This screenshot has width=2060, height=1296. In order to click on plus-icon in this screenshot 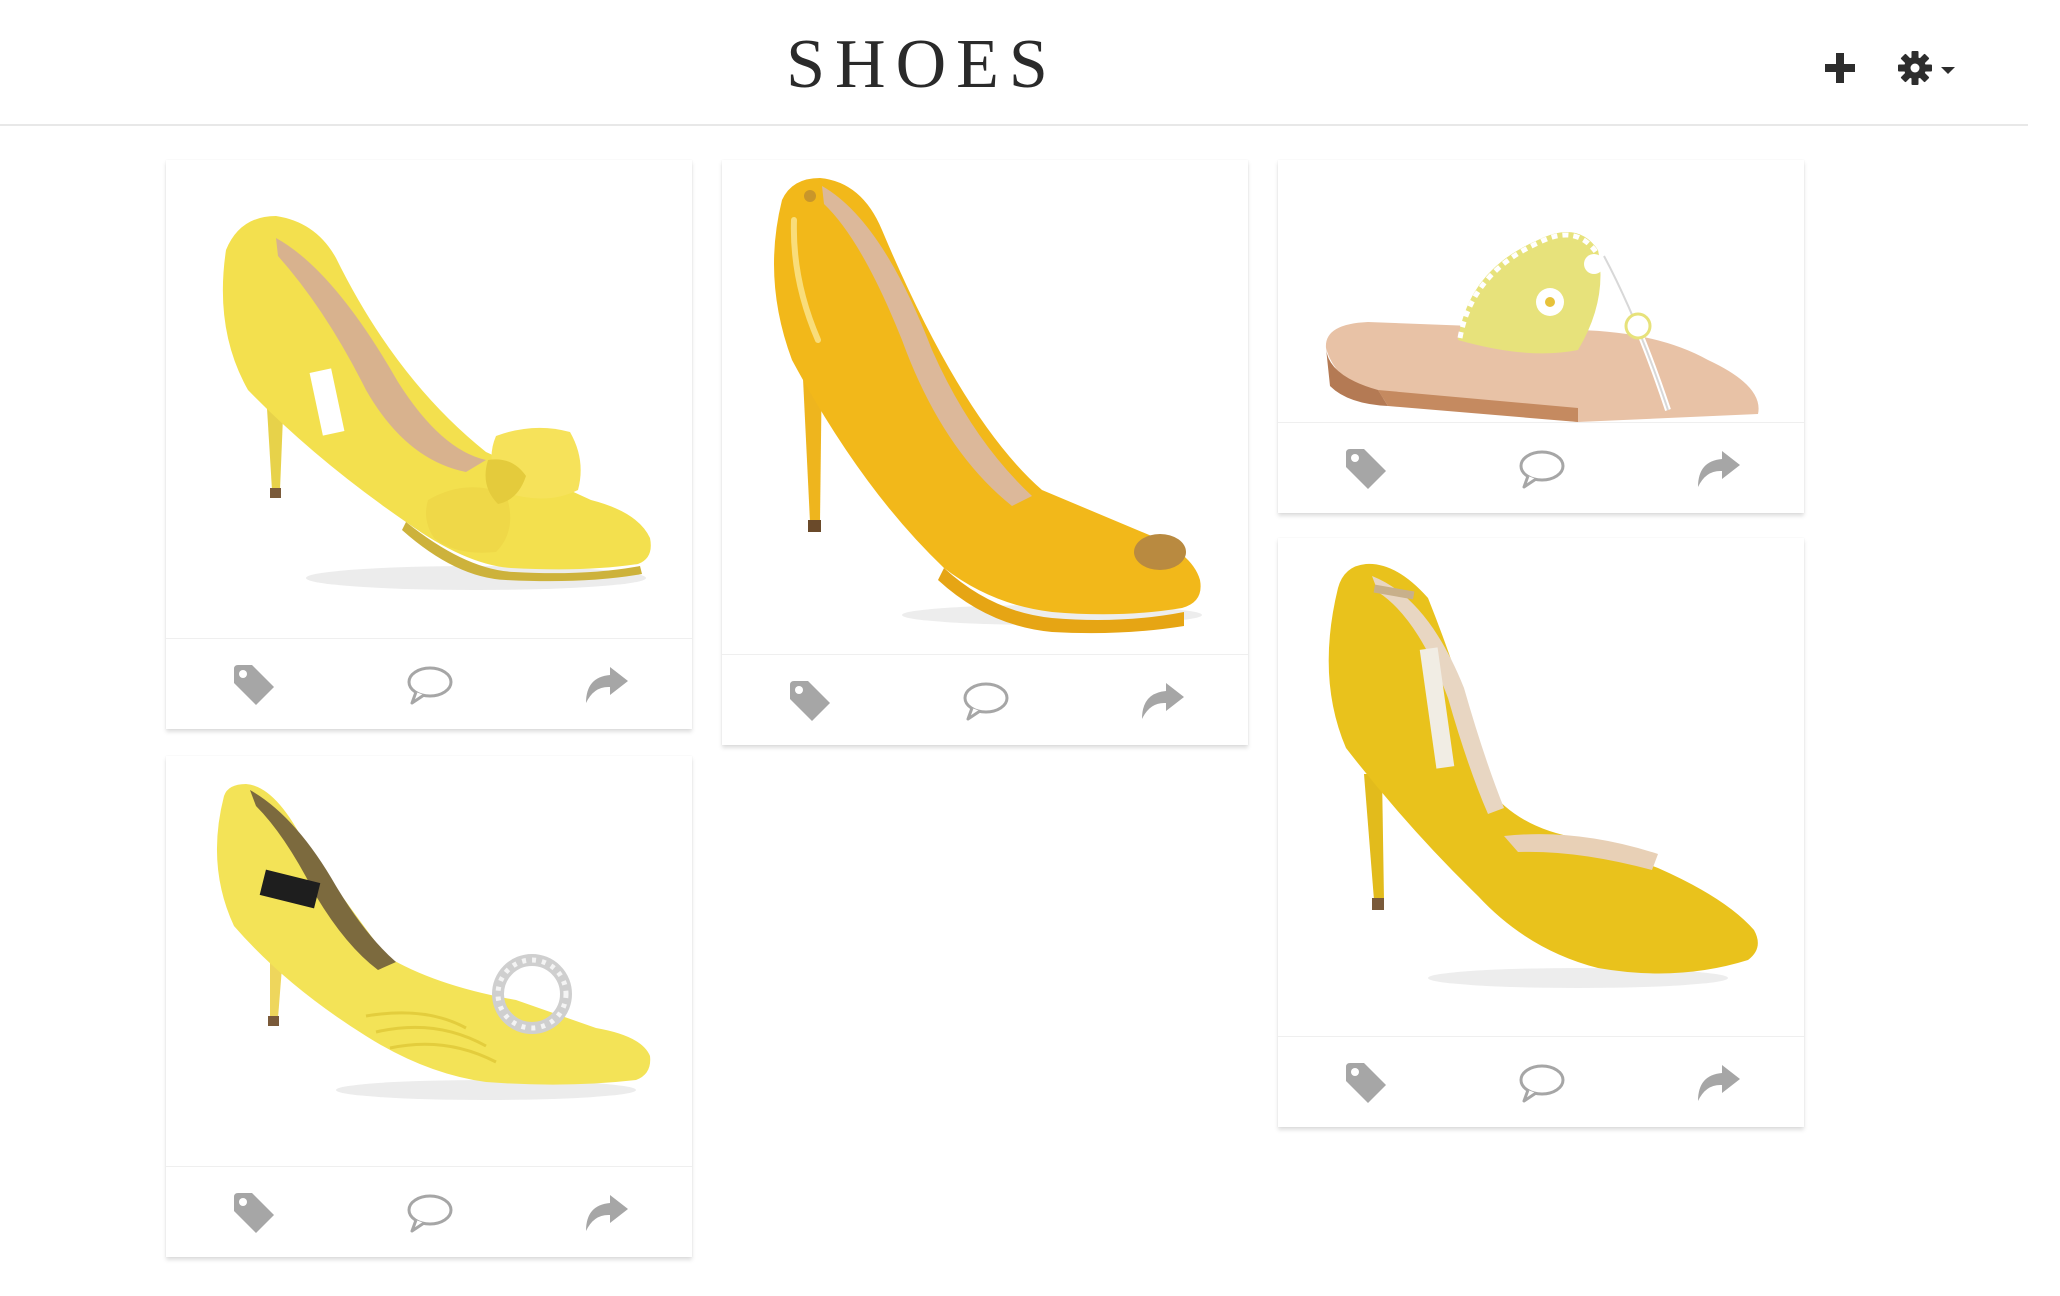, I will do `click(1840, 68)`.